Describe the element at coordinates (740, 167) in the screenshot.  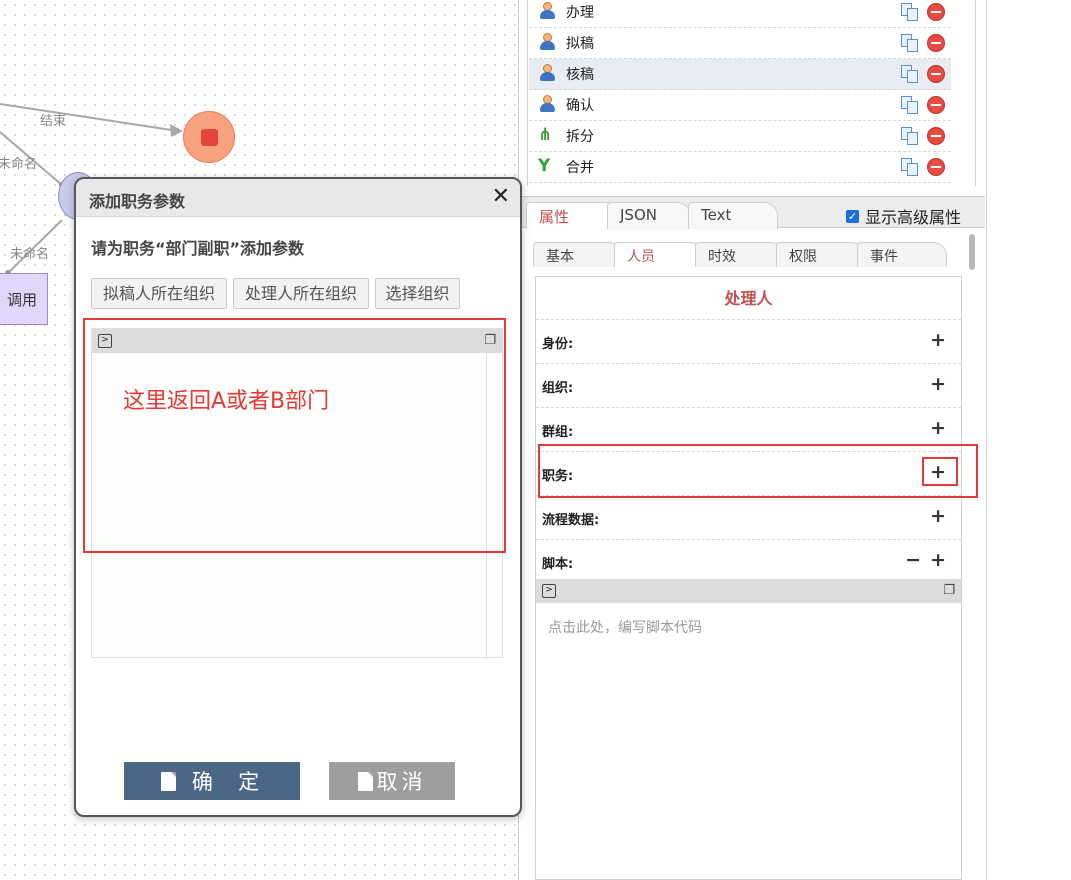
I see `tool-row-merge: Y 合并` at that location.